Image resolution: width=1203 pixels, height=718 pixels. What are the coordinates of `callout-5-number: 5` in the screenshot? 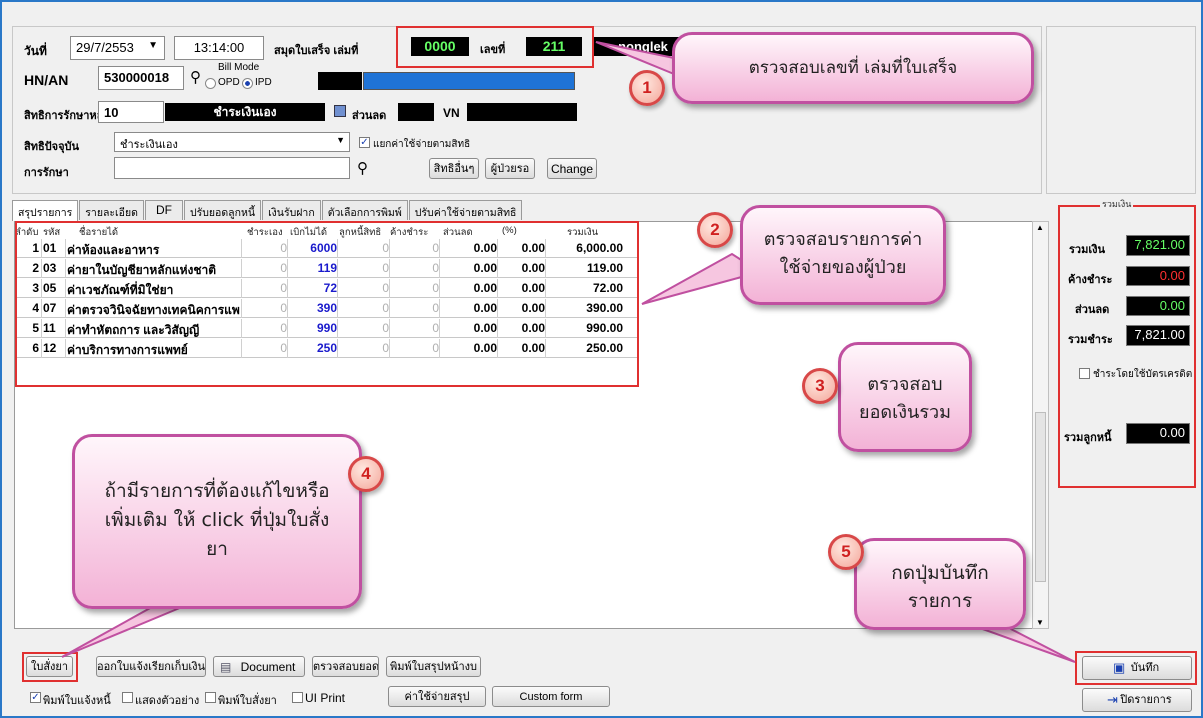 It's located at (846, 552).